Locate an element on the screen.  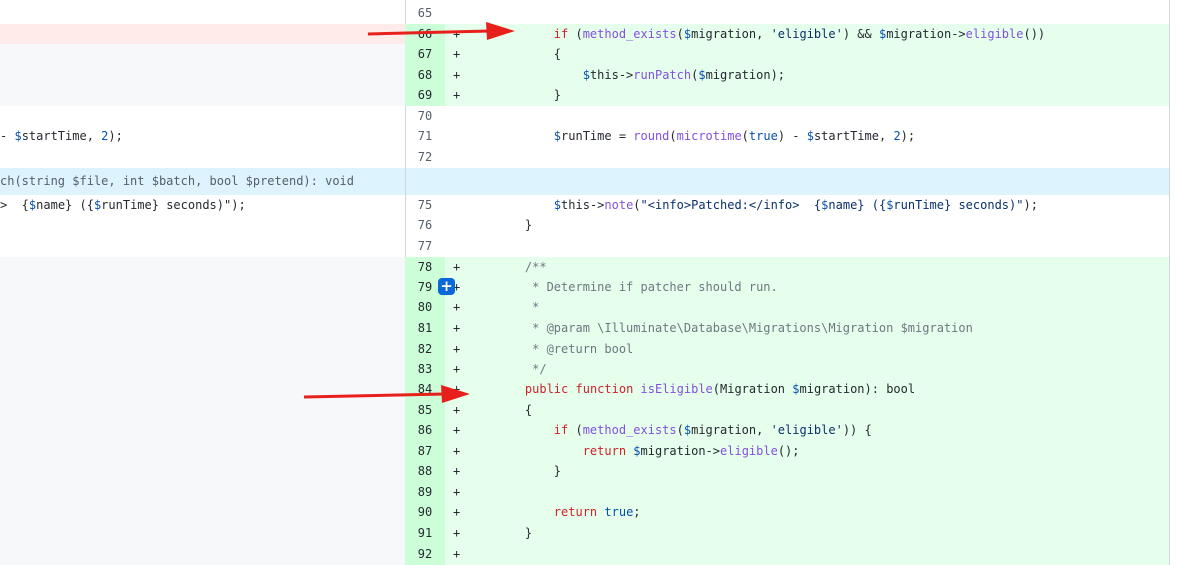
line-number: 69 is located at coordinates (425, 95).